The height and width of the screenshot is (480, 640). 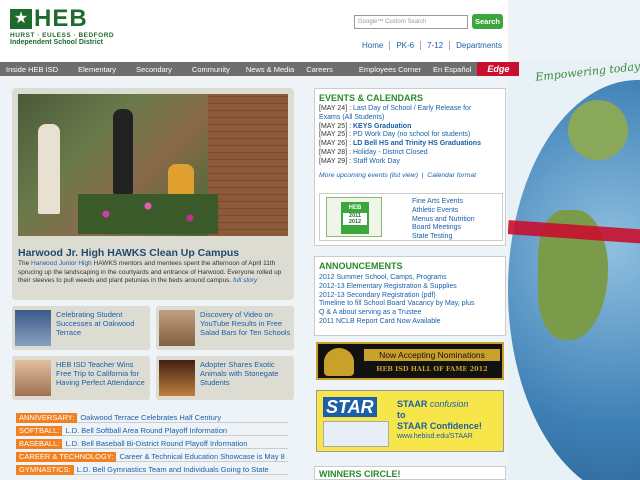 What do you see at coordinates (598, 130) in the screenshot?
I see `globe-land-north` at bounding box center [598, 130].